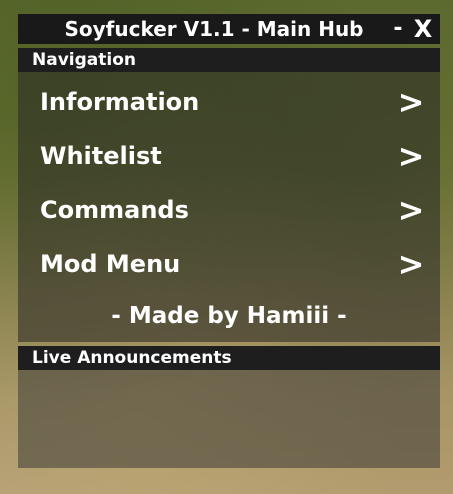 The width and height of the screenshot is (453, 494). Describe the element at coordinates (229, 358) in the screenshot. I see `live-announcements-header: Live Announcements` at that location.